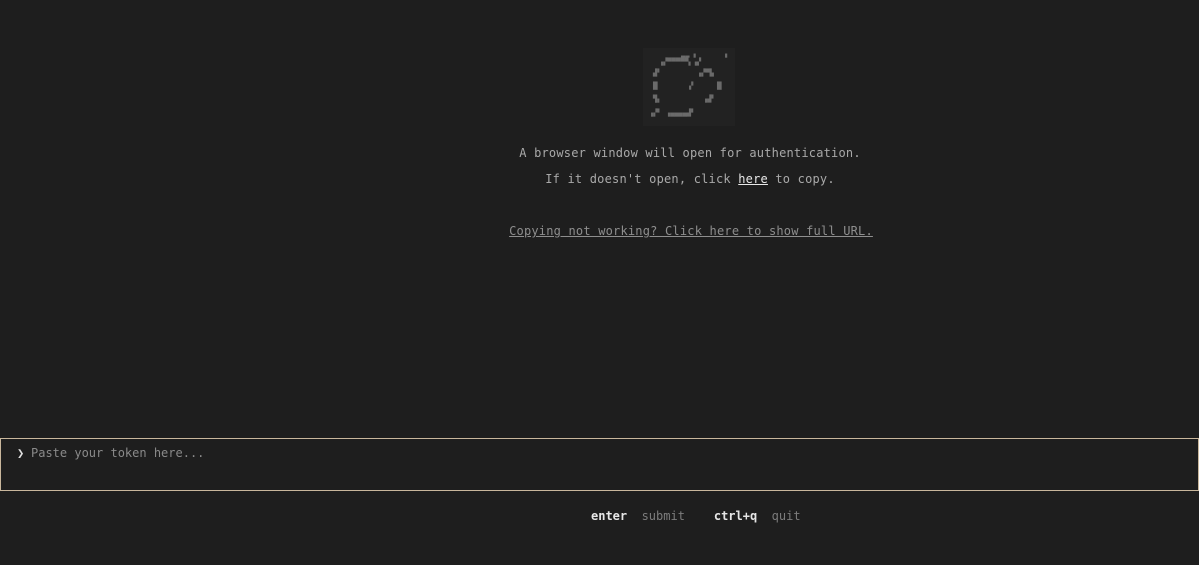  What do you see at coordinates (786, 516) in the screenshot?
I see `quit-action: quit` at bounding box center [786, 516].